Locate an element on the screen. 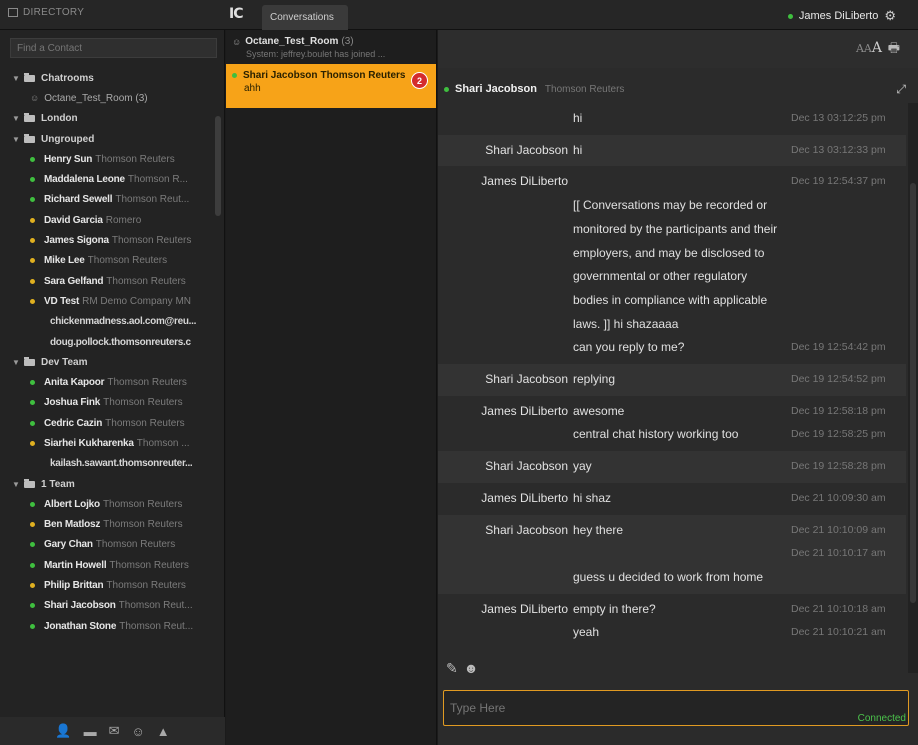 Image resolution: width=918 pixels, height=745 pixels. contact-item: VD Test RM Demo Company MN is located at coordinates (107, 301).